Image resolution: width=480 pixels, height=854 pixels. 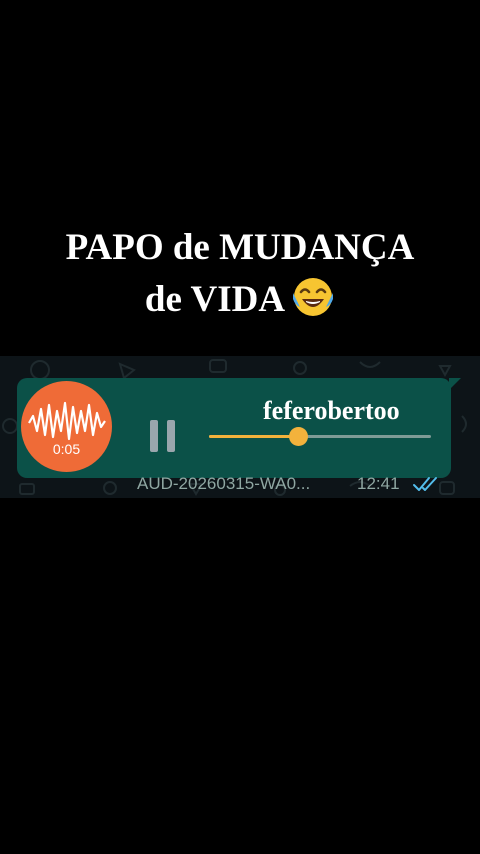 What do you see at coordinates (331, 410) in the screenshot?
I see `creator-watermark: feferobertoo` at bounding box center [331, 410].